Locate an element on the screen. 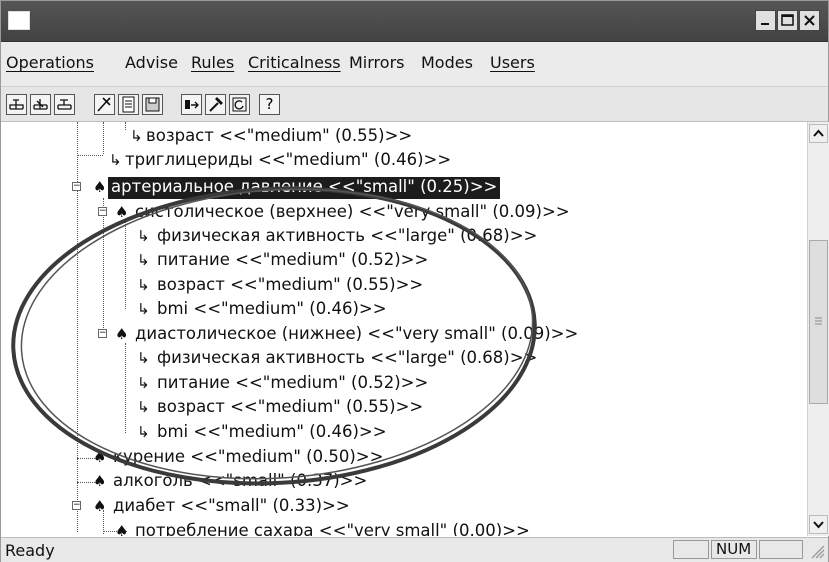 This screenshot has height=562, width=829. chevron-down-icon is located at coordinates (818, 525).